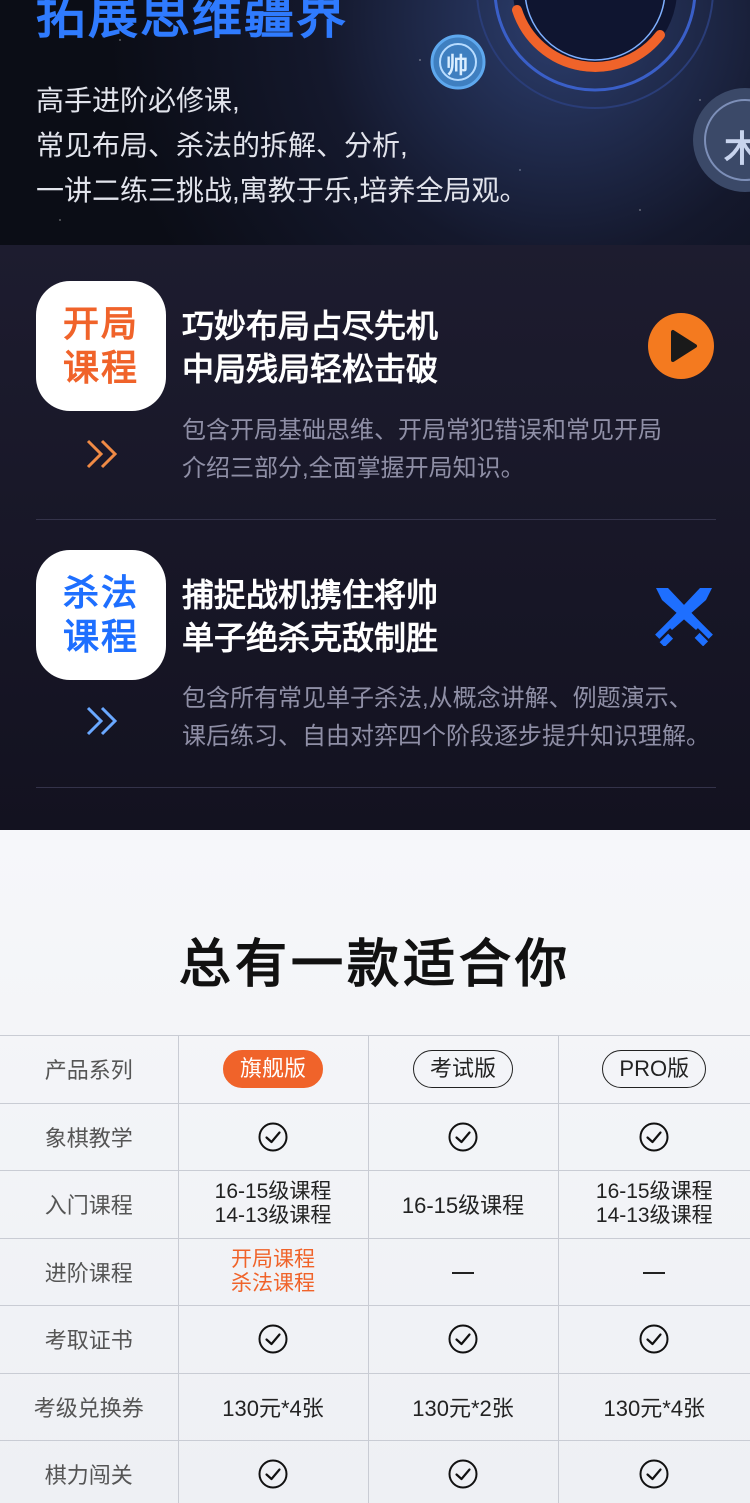 This screenshot has width=750, height=1503. Describe the element at coordinates (100, 323) in the screenshot. I see `badge-line: 开局` at that location.